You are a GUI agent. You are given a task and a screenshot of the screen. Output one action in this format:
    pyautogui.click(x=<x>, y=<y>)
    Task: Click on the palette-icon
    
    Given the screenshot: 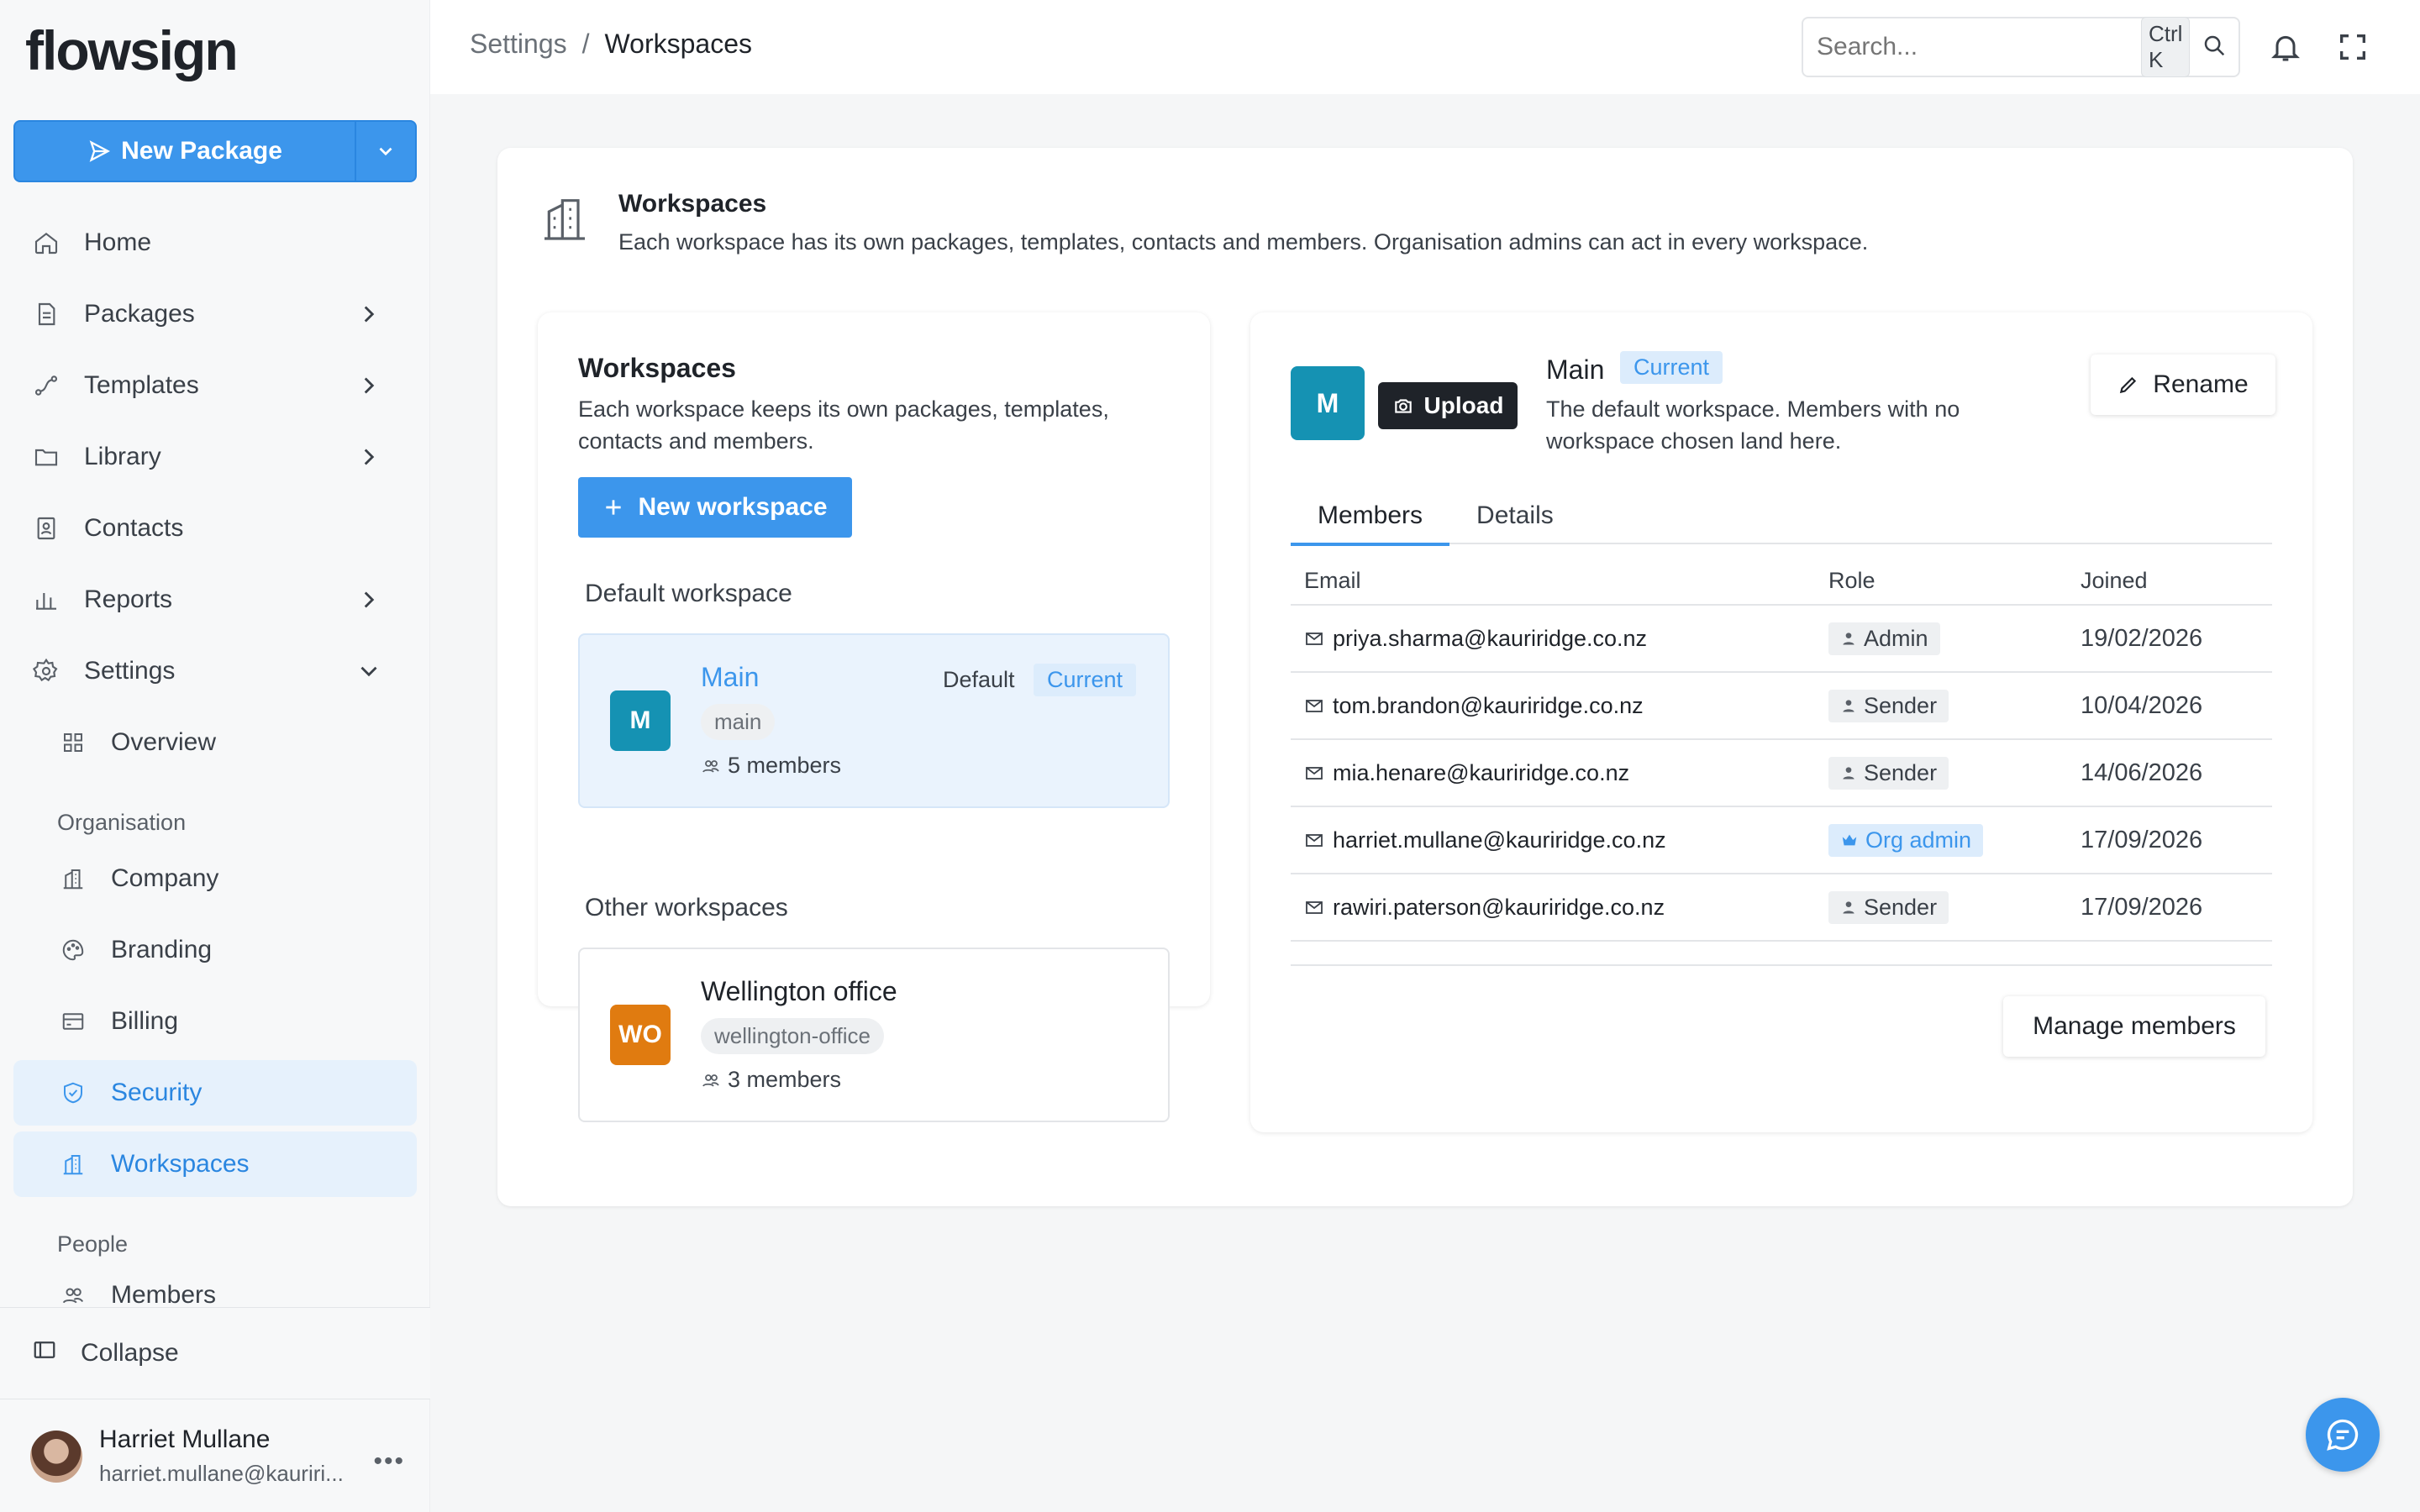 What is the action you would take?
    pyautogui.click(x=73, y=950)
    